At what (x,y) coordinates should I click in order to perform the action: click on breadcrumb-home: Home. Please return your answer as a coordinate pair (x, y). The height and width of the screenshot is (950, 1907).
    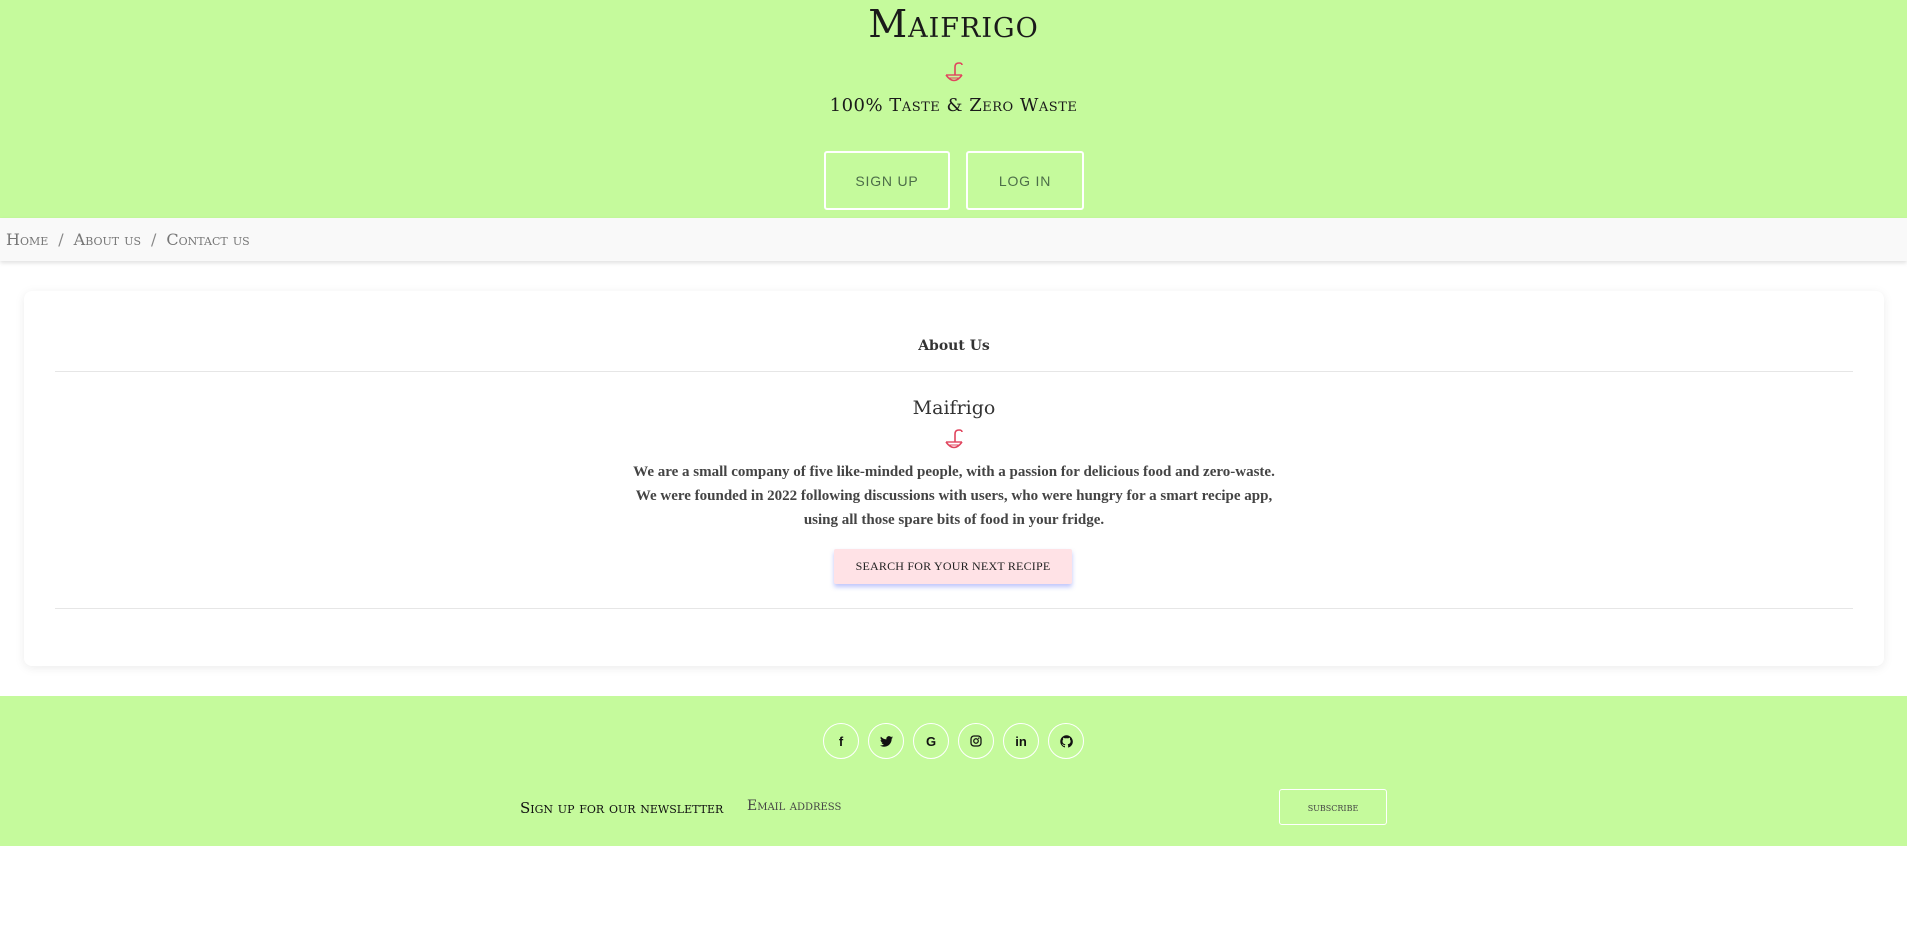
    Looking at the image, I should click on (27, 239).